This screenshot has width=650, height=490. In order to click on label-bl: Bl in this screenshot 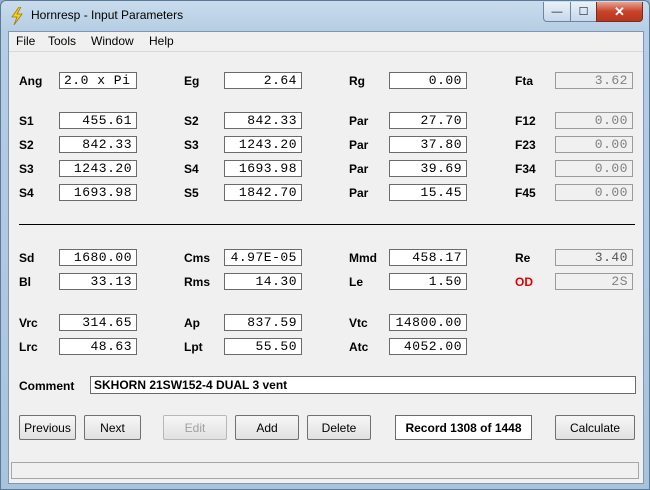, I will do `click(25, 282)`.